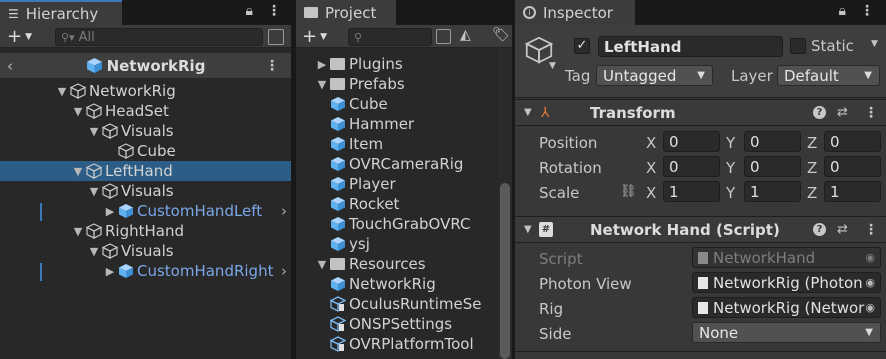  Describe the element at coordinates (651, 193) in the screenshot. I see `scale-x-label: X` at that location.